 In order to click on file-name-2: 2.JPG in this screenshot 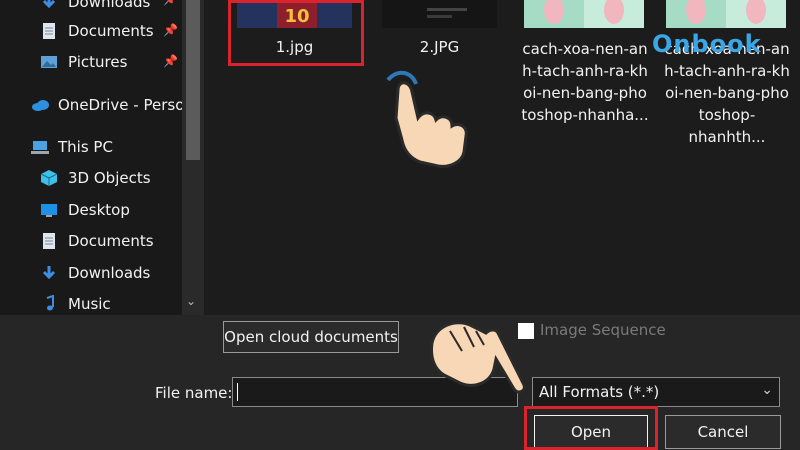, I will do `click(439, 47)`.